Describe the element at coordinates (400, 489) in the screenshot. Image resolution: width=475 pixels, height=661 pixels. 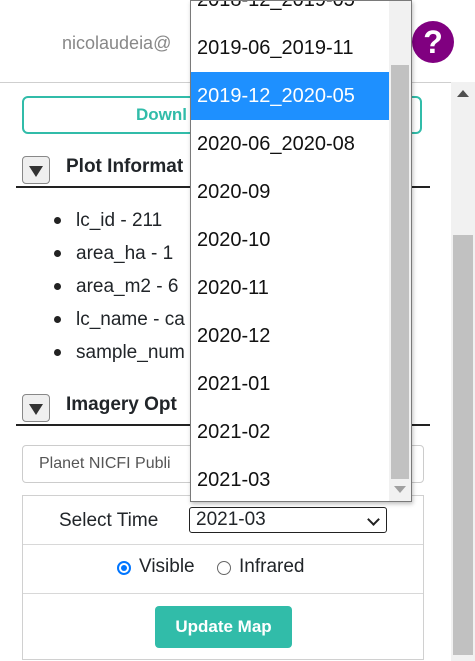
I see `scroll-down-icon` at that location.